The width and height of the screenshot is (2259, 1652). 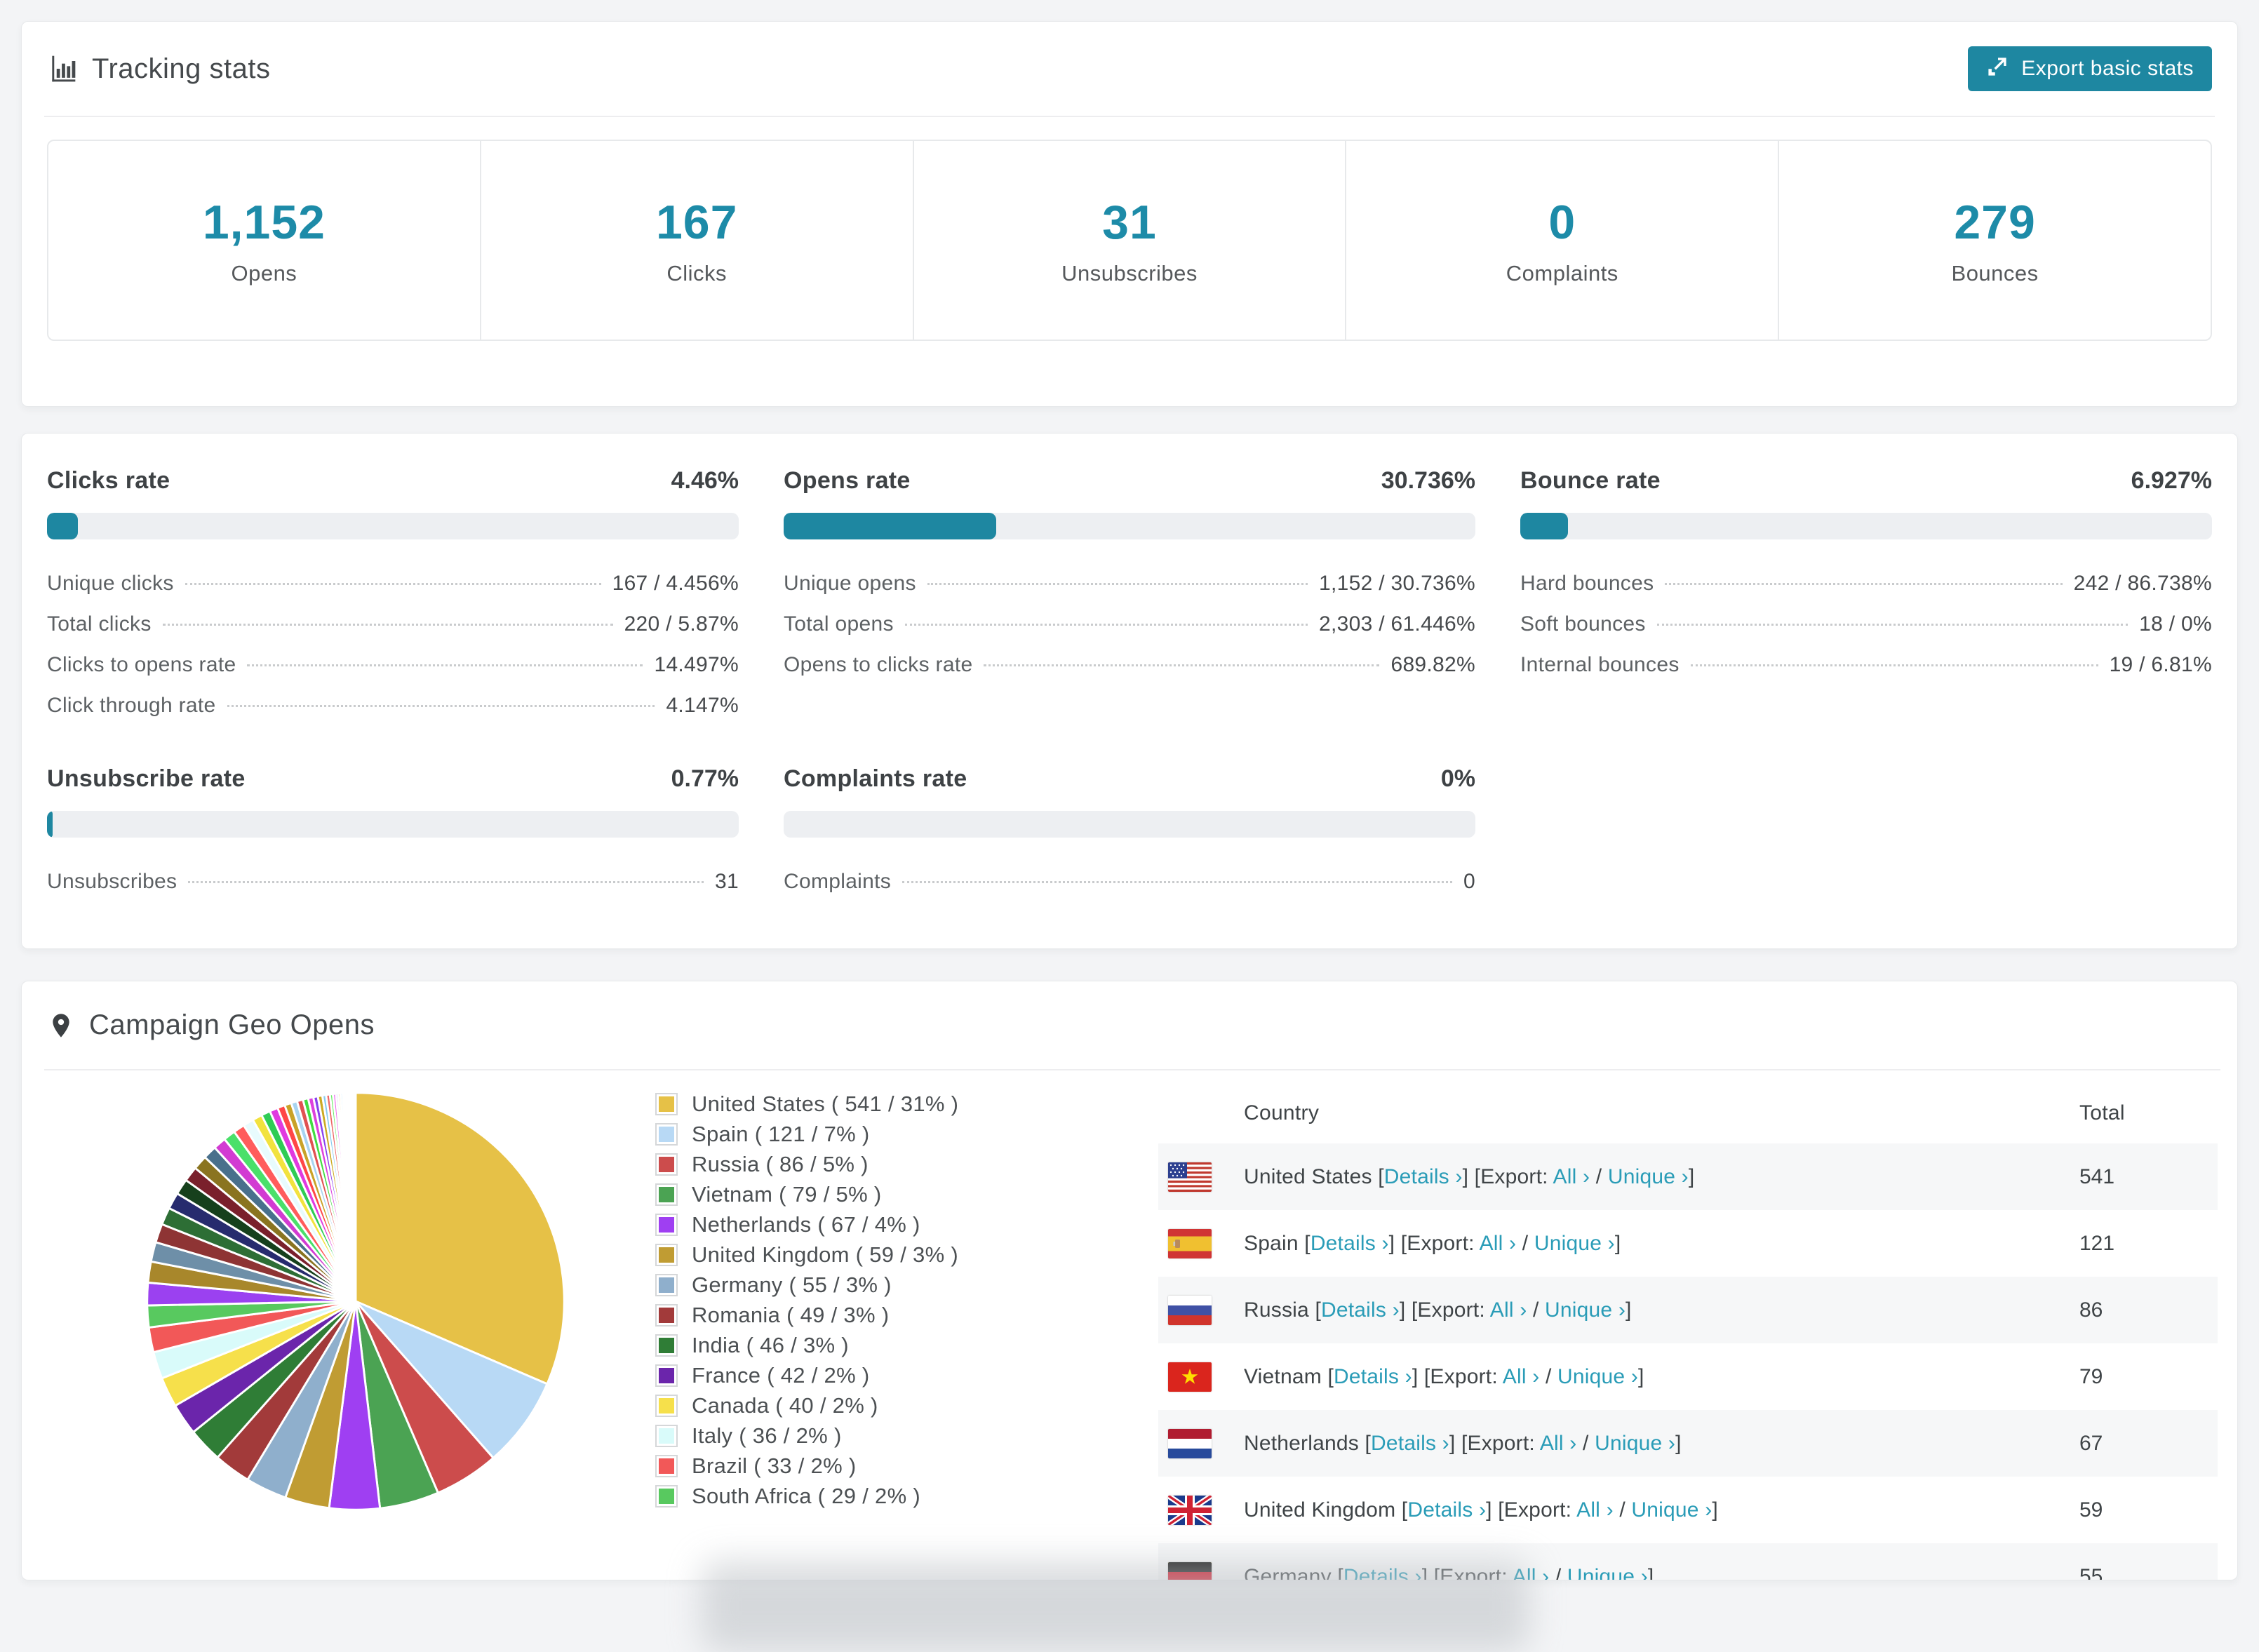 What do you see at coordinates (2175, 624) in the screenshot?
I see `stat-row-value: 18 / 0%` at bounding box center [2175, 624].